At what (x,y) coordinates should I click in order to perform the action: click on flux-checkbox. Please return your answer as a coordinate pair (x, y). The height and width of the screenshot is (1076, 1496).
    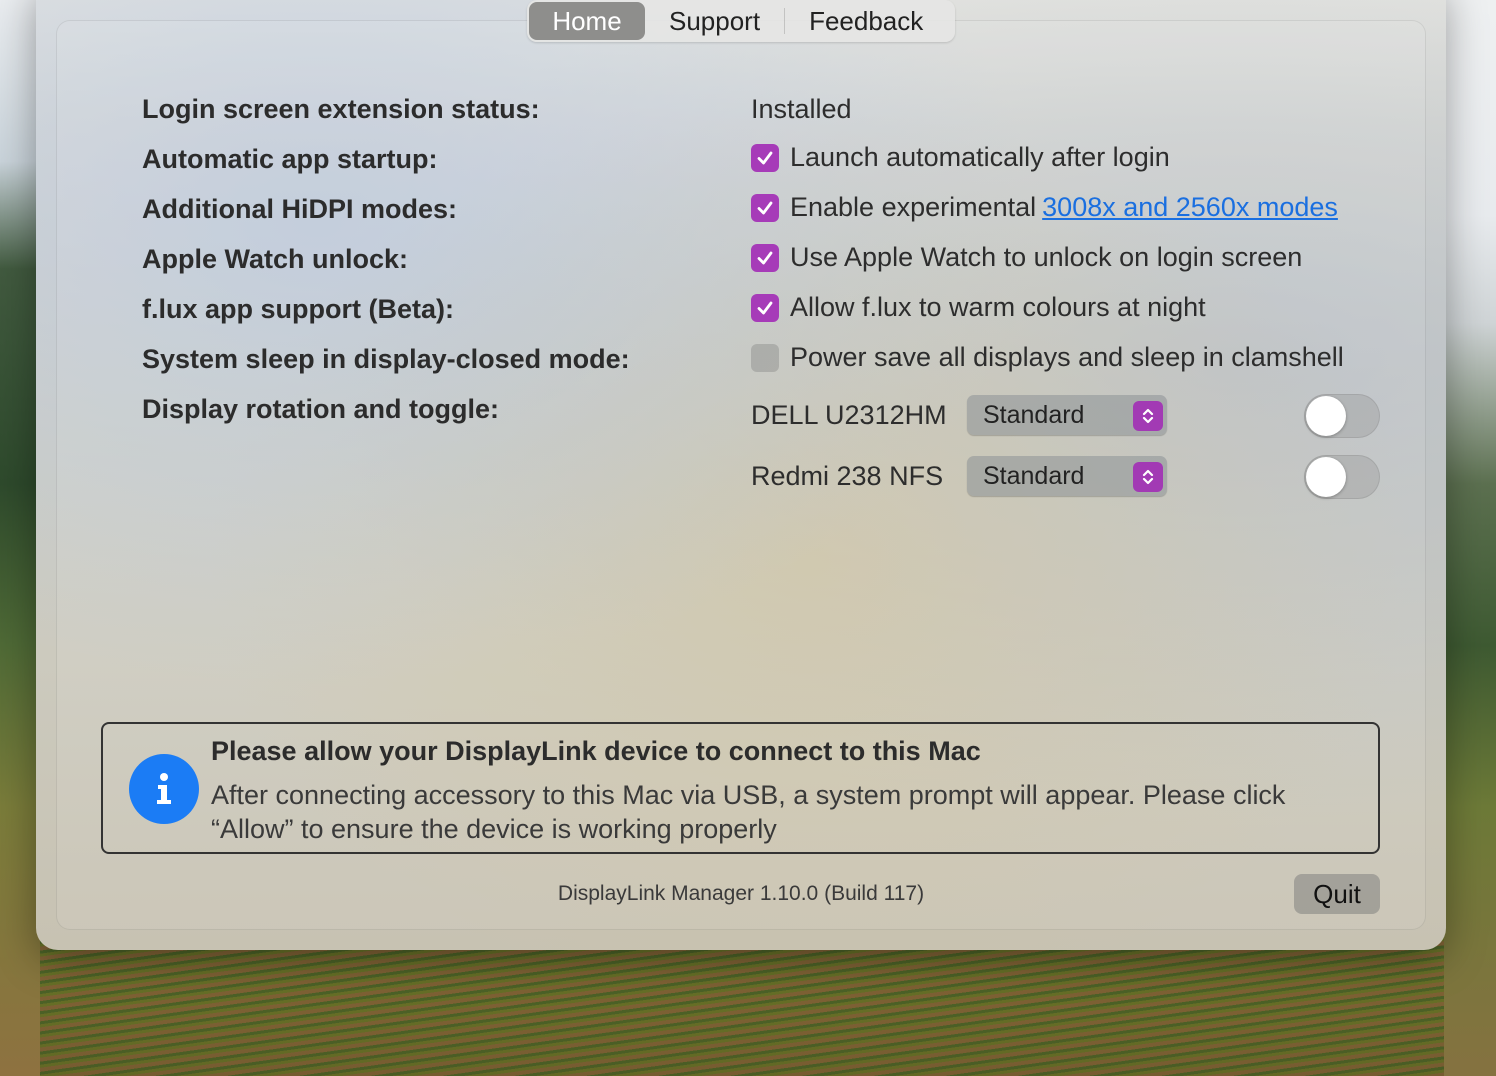
    Looking at the image, I should click on (765, 307).